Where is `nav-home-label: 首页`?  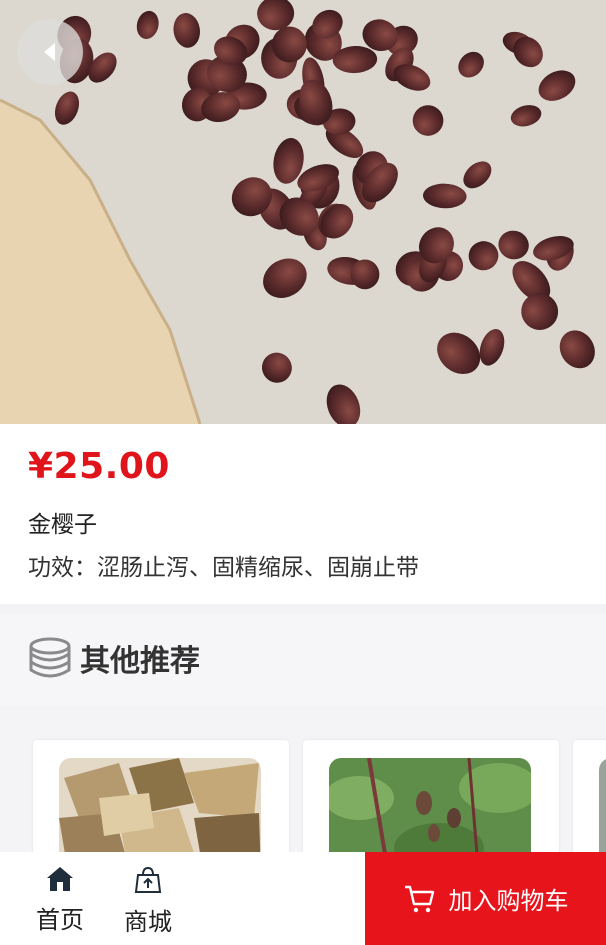 nav-home-label: 首页 is located at coordinates (60, 920).